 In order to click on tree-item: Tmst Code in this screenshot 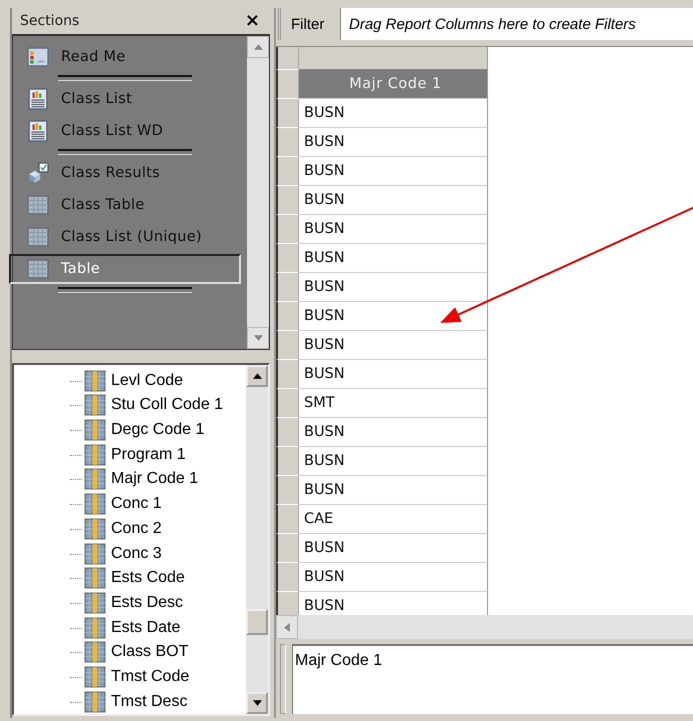, I will do `click(159, 677)`.